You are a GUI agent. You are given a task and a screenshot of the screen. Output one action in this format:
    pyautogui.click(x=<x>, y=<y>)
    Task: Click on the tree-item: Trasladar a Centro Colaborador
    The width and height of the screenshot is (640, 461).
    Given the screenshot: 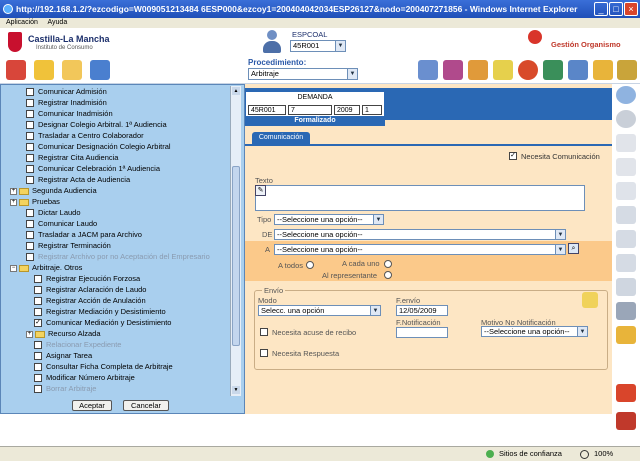 What is the action you would take?
    pyautogui.click(x=85, y=136)
    